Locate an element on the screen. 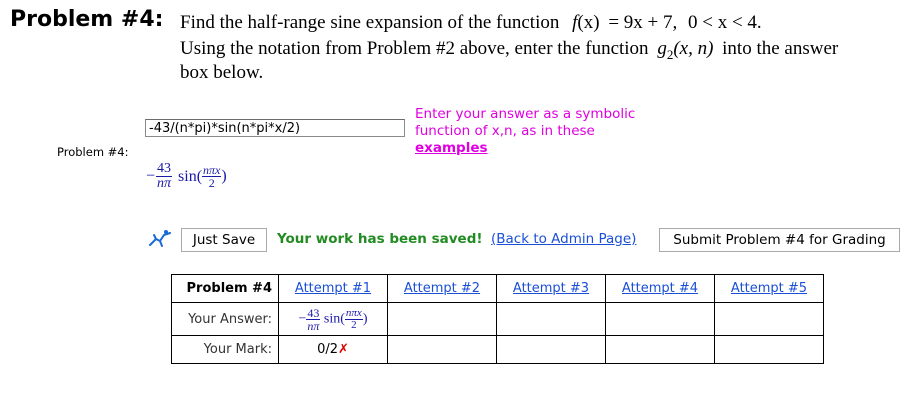  attempt-link-2: Attempt #2 is located at coordinates (442, 288).